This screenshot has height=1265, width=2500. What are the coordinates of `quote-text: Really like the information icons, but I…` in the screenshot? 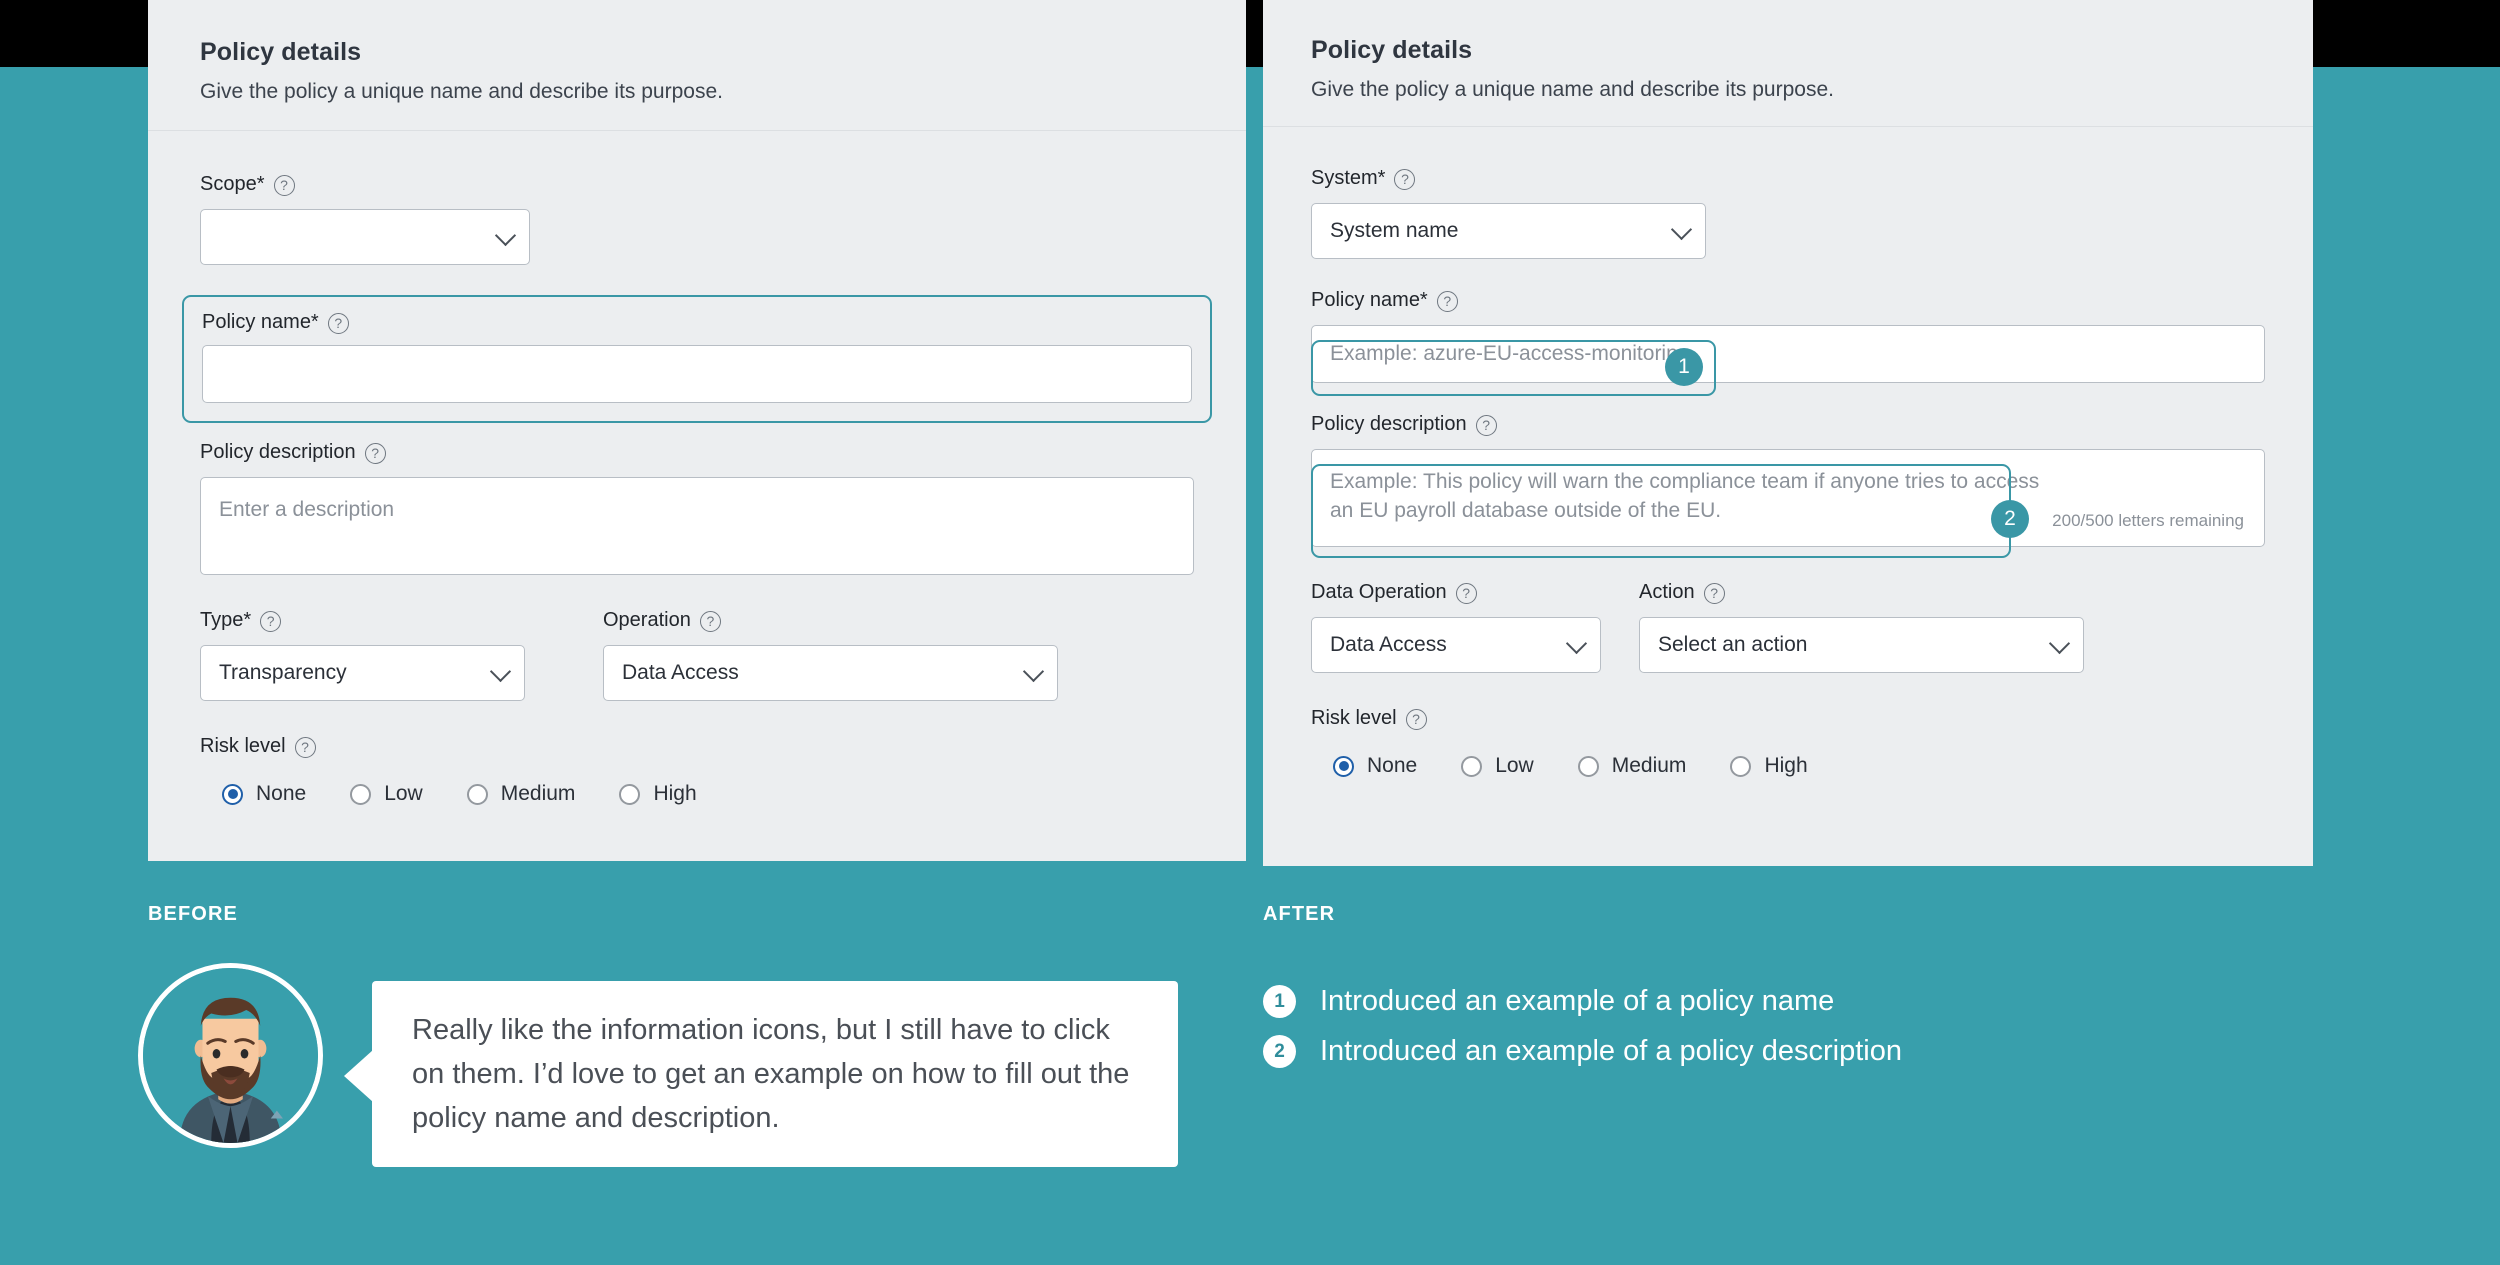 It's located at (771, 1074).